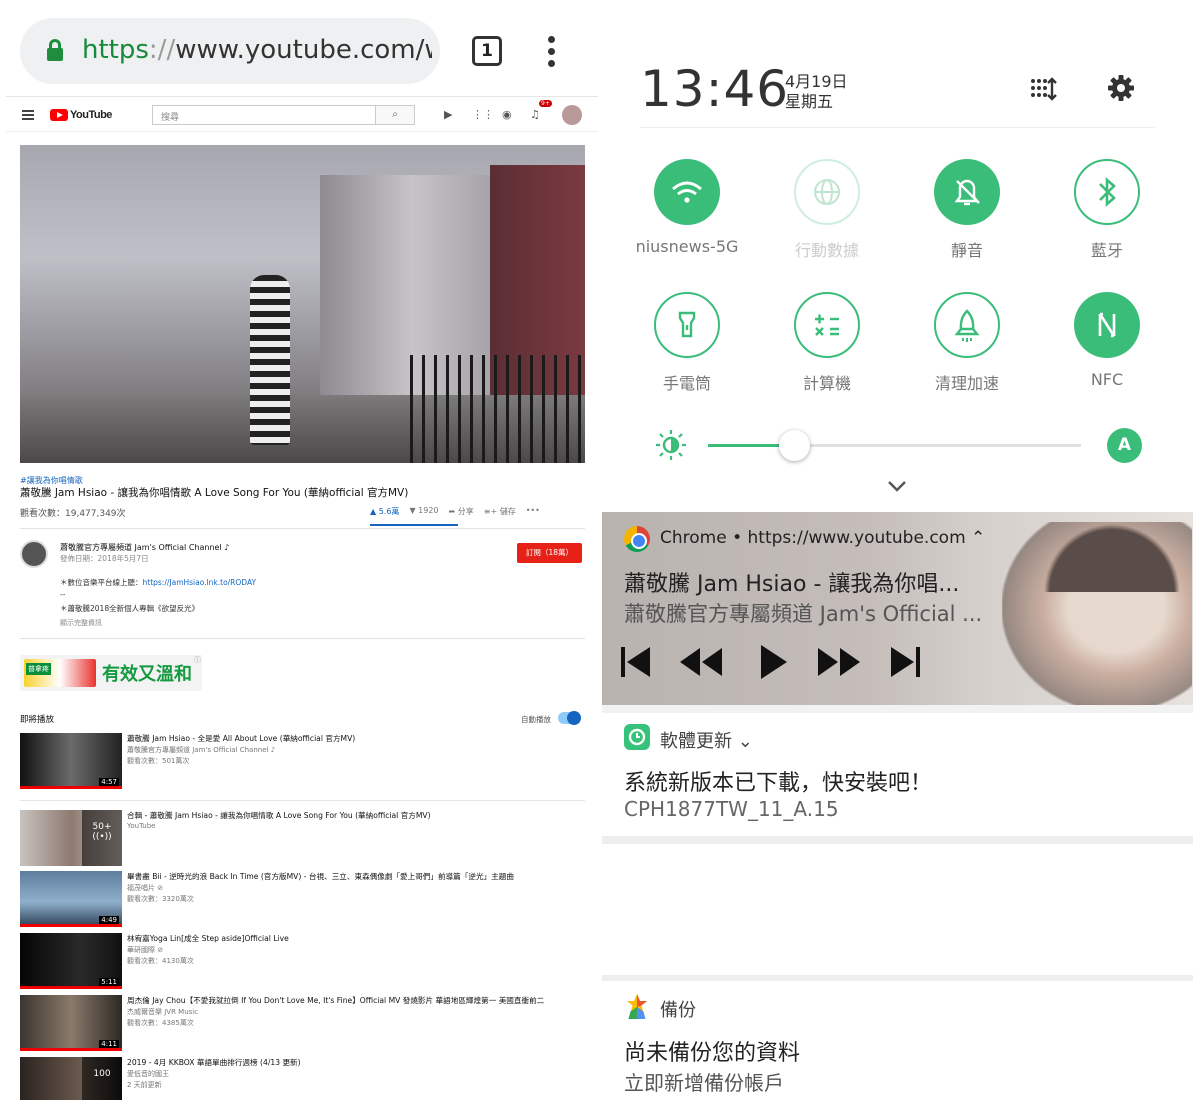 The height and width of the screenshot is (1100, 1200). I want to click on browser-menu-icon, so click(552, 51).